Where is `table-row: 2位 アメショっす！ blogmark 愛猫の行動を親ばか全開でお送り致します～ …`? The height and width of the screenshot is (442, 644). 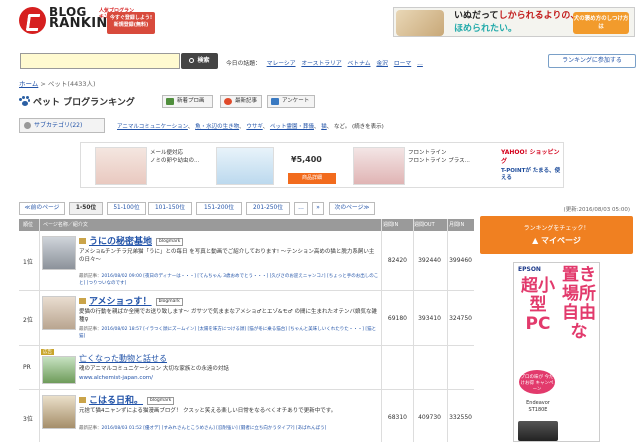
table-row: 2位 アメショっす！ blogmark 愛猫の行動を親ばか全開でお送り致します～ … is located at coordinates (246, 318).